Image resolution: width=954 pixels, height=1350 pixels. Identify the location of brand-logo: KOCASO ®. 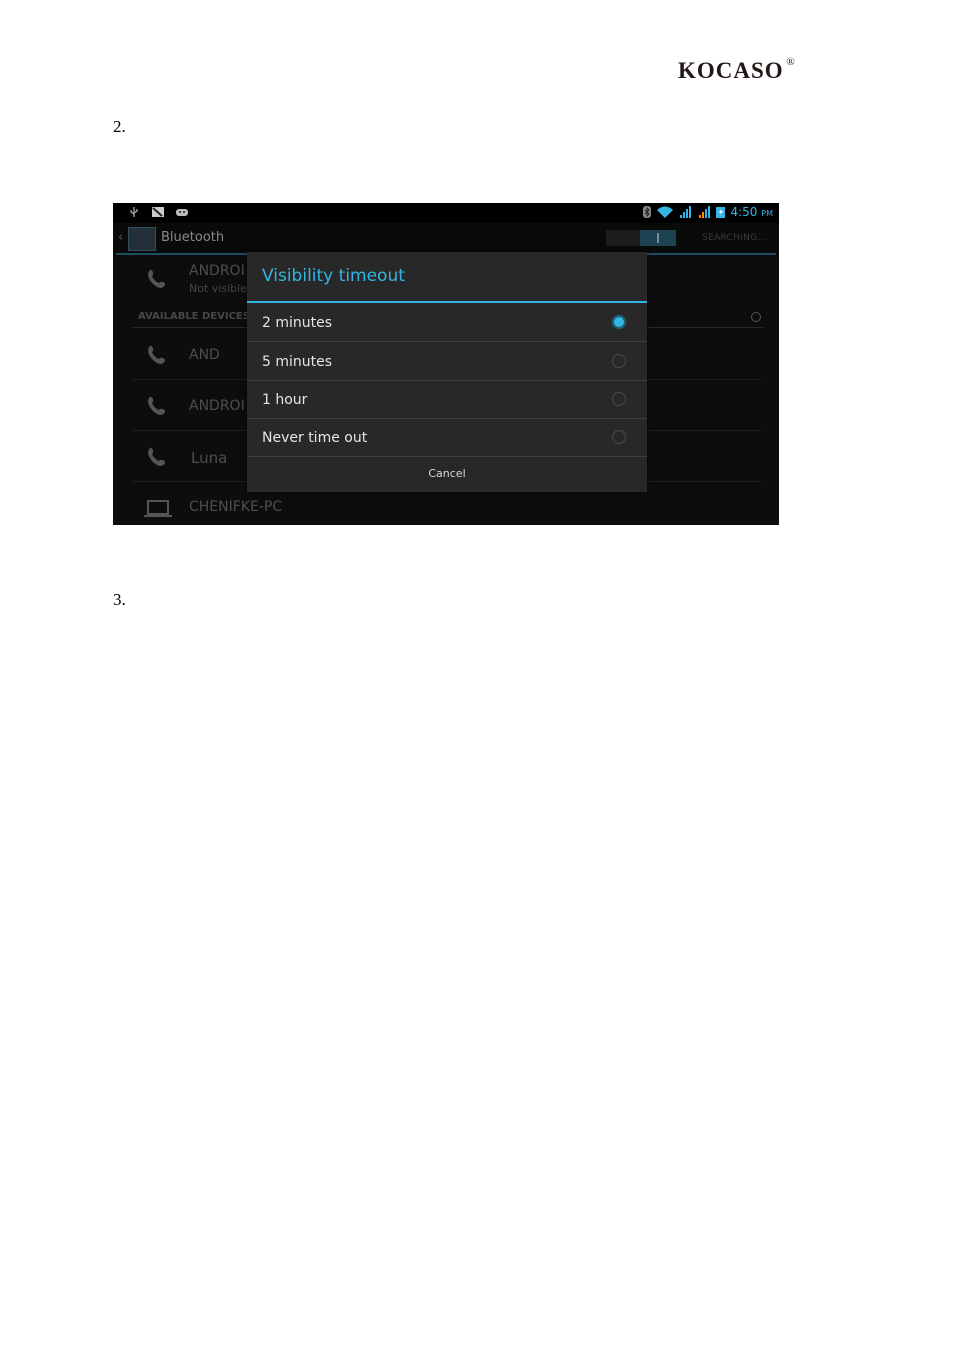
(736, 70).